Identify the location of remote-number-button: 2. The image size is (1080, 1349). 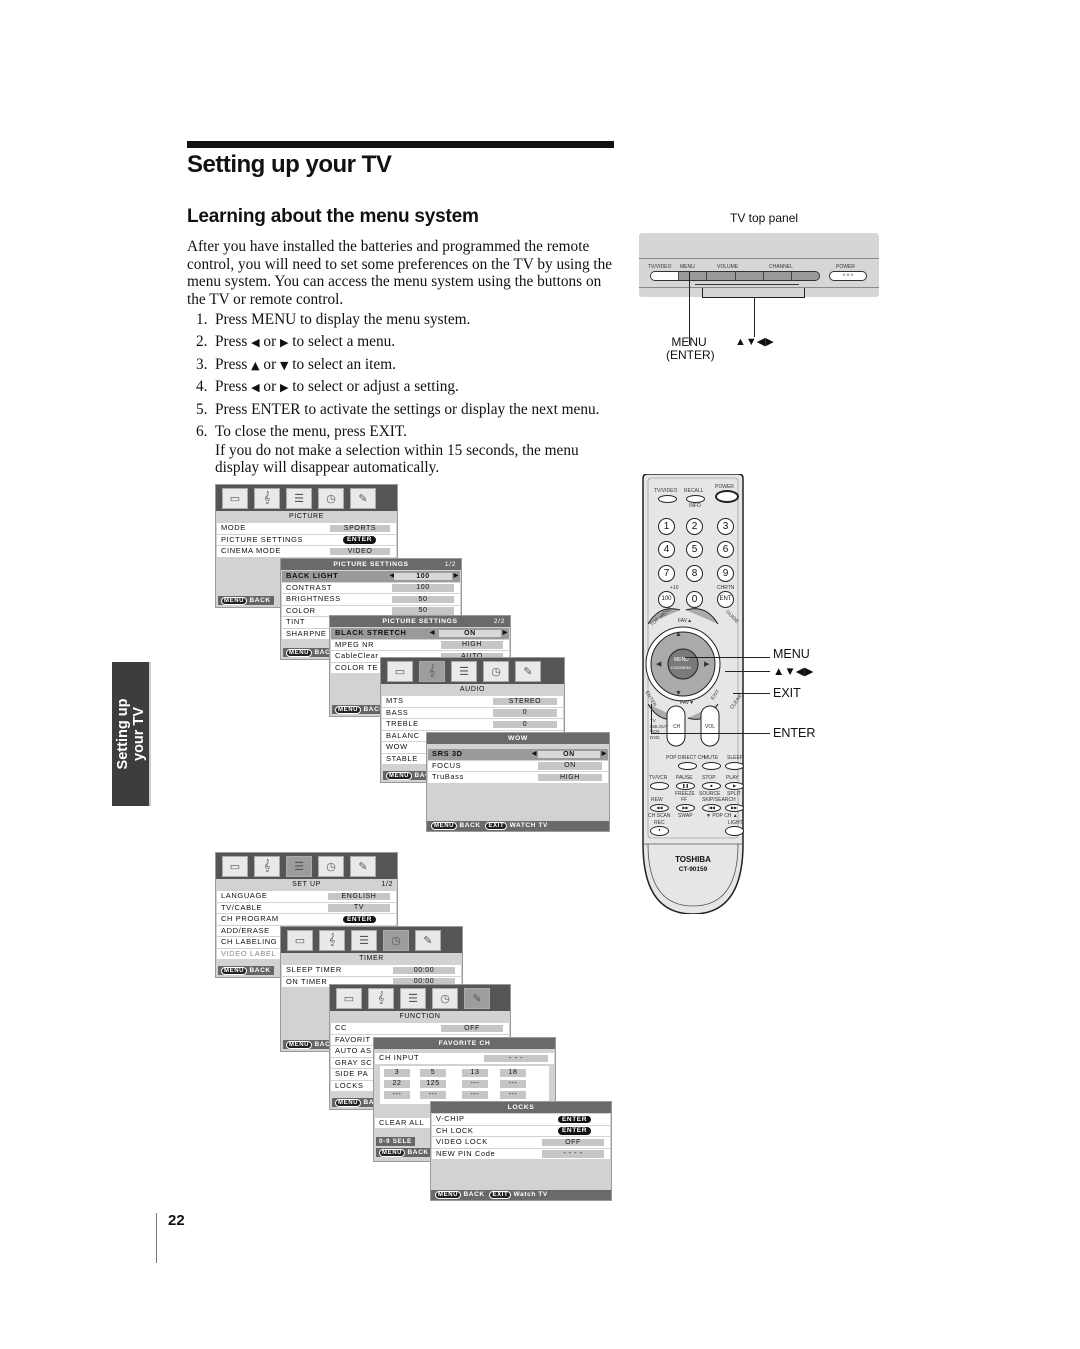
(694, 526).